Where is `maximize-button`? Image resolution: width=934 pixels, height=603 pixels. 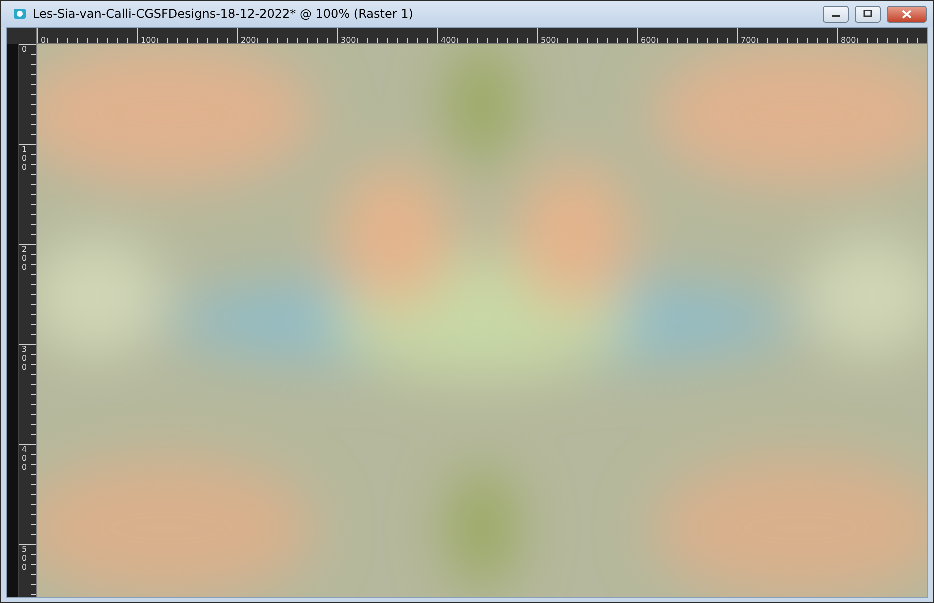
maximize-button is located at coordinates (868, 14).